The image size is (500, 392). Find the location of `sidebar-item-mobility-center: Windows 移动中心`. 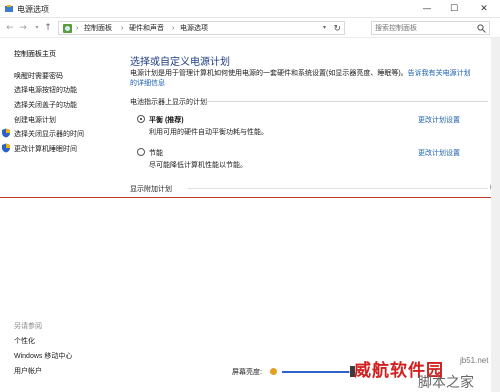

sidebar-item-mobility-center: Windows 移动中心 is located at coordinates (43, 356).